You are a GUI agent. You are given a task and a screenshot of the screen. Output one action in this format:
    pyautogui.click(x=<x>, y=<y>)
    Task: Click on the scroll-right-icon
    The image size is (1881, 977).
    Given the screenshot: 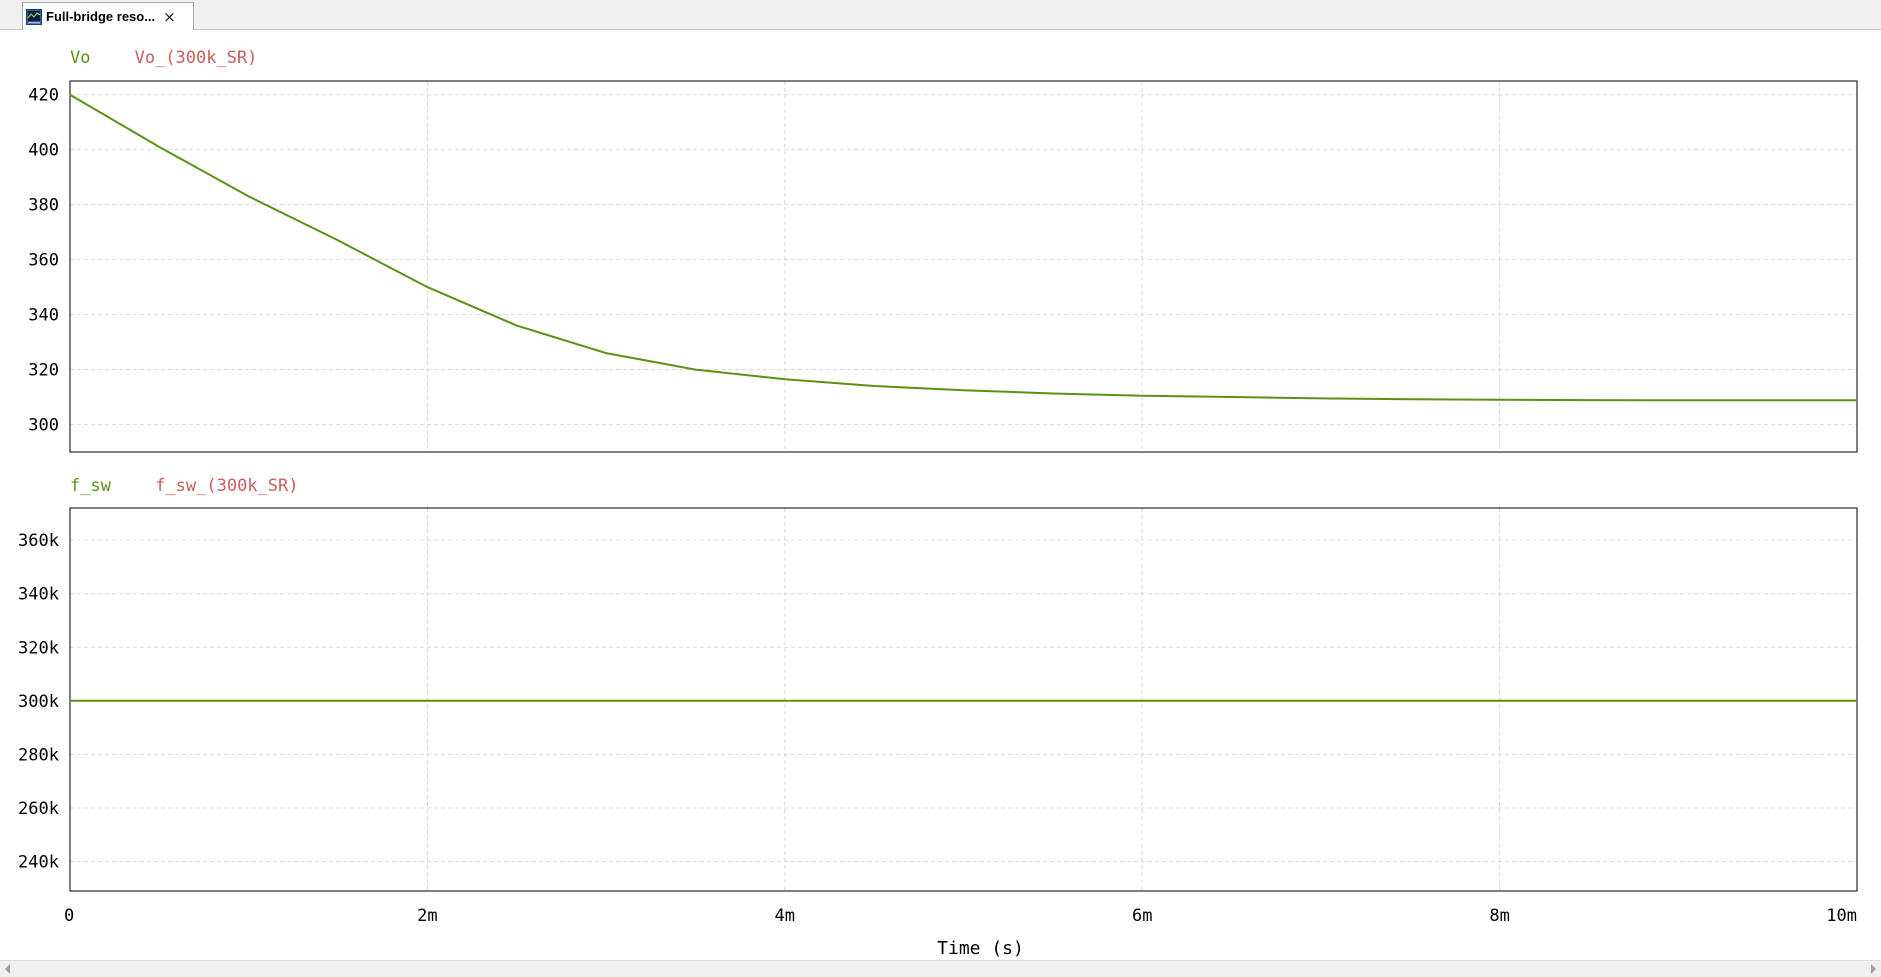 What is the action you would take?
    pyautogui.click(x=1873, y=969)
    